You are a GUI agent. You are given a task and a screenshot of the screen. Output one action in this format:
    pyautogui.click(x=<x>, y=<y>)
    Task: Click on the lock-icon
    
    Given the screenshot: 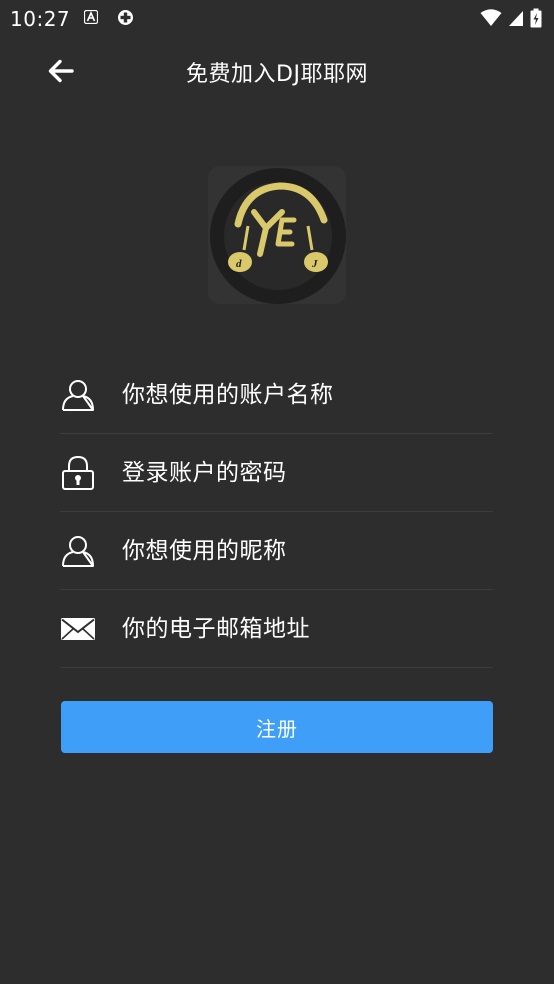 What is the action you would take?
    pyautogui.click(x=78, y=472)
    